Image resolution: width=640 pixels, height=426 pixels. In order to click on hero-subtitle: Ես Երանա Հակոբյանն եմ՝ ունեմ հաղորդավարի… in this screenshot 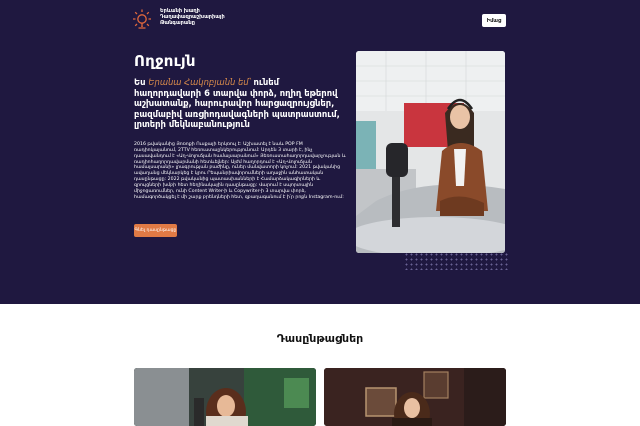, I will do `click(239, 103)`.